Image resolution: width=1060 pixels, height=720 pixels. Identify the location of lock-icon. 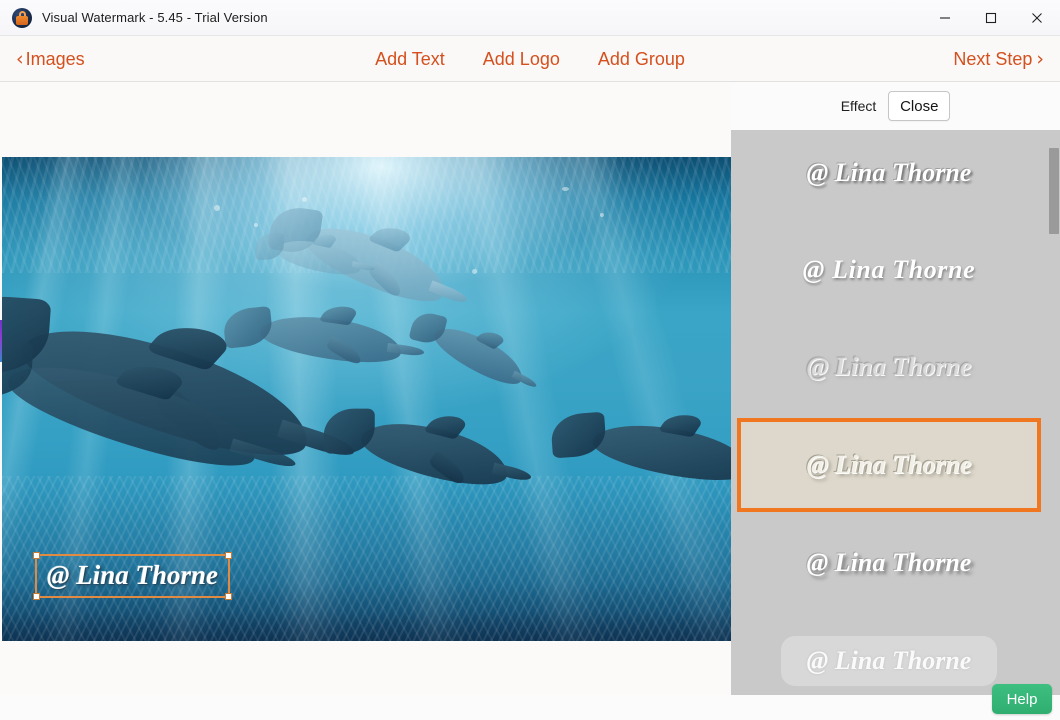
(22, 17).